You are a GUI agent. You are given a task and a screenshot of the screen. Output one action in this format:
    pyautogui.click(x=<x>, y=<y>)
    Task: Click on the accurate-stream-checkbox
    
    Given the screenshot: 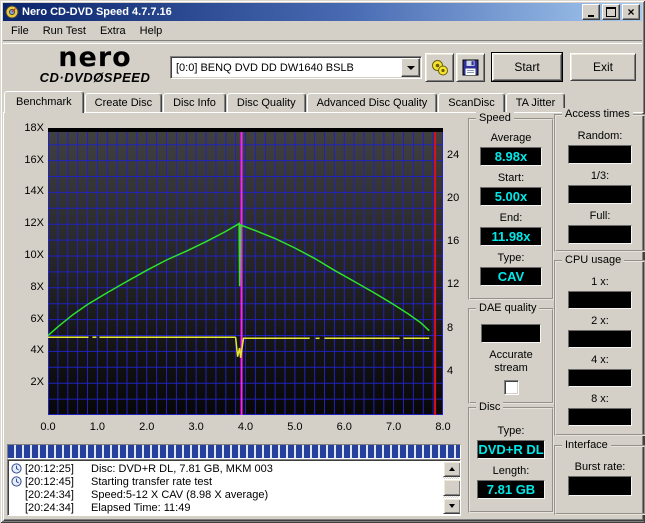 What is the action you would take?
    pyautogui.click(x=511, y=387)
    